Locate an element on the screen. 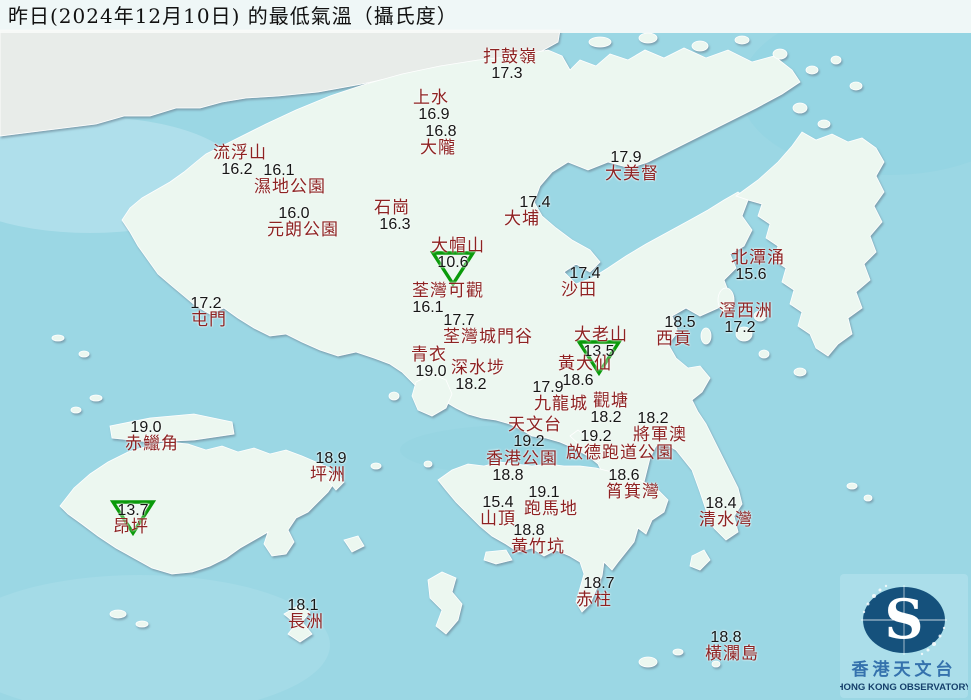  logo-cn-text: 香港天文台 is located at coordinates (904, 669).